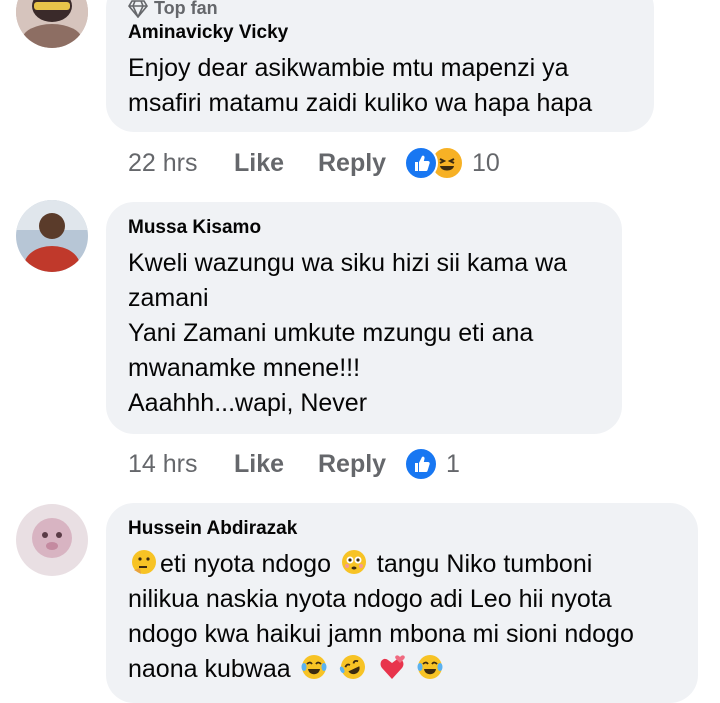 The height and width of the screenshot is (703, 720). I want to click on comment-text-part: tangu Niko tumboni, so click(484, 564).